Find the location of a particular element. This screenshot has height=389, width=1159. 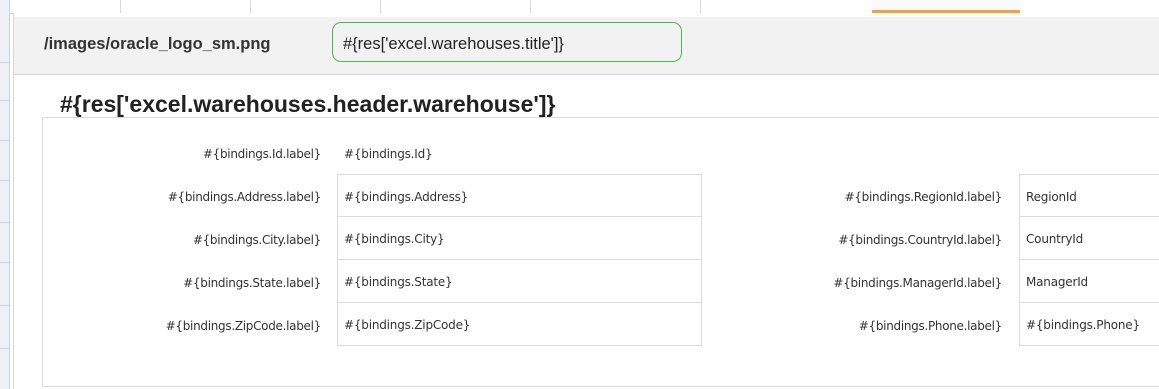

address-label: #{bindings.Address.label} is located at coordinates (244, 197).